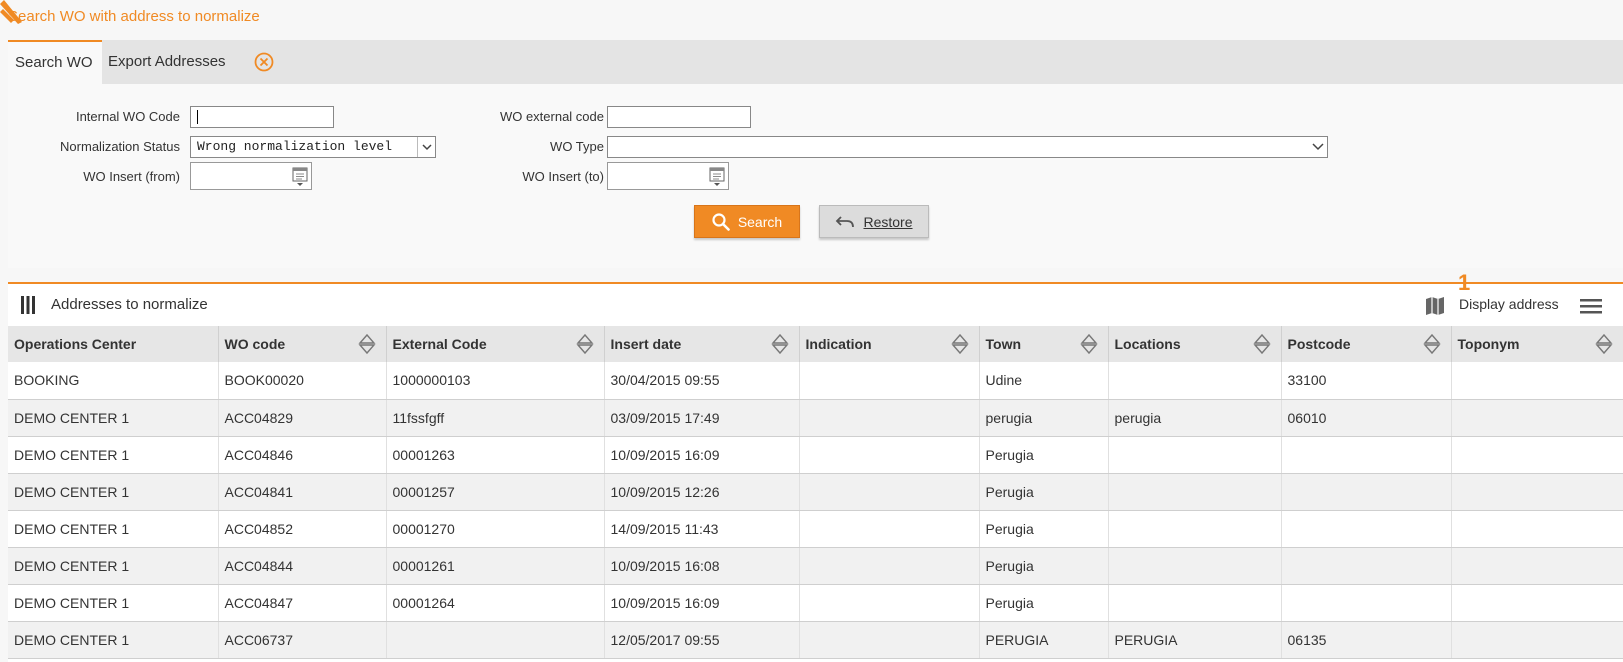 The height and width of the screenshot is (662, 1623). I want to click on column-header-label: Locations, so click(1147, 344).